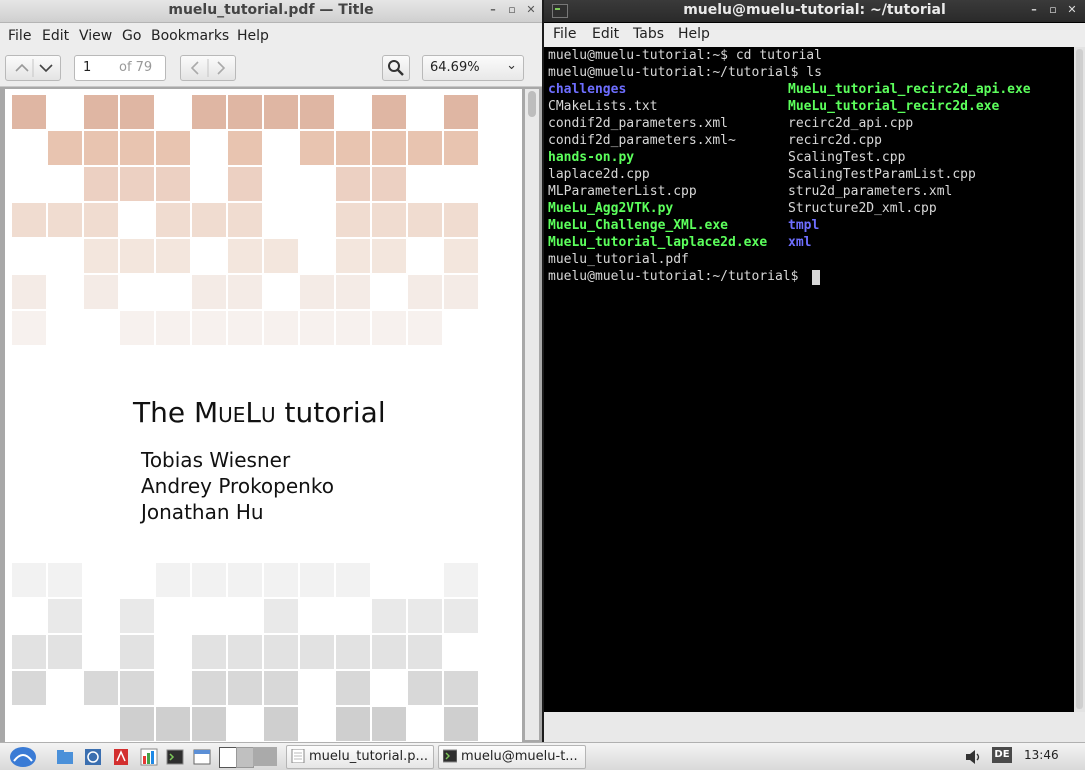 The width and height of the screenshot is (1085, 770). I want to click on terminal-launcher-icon, so click(175, 757).